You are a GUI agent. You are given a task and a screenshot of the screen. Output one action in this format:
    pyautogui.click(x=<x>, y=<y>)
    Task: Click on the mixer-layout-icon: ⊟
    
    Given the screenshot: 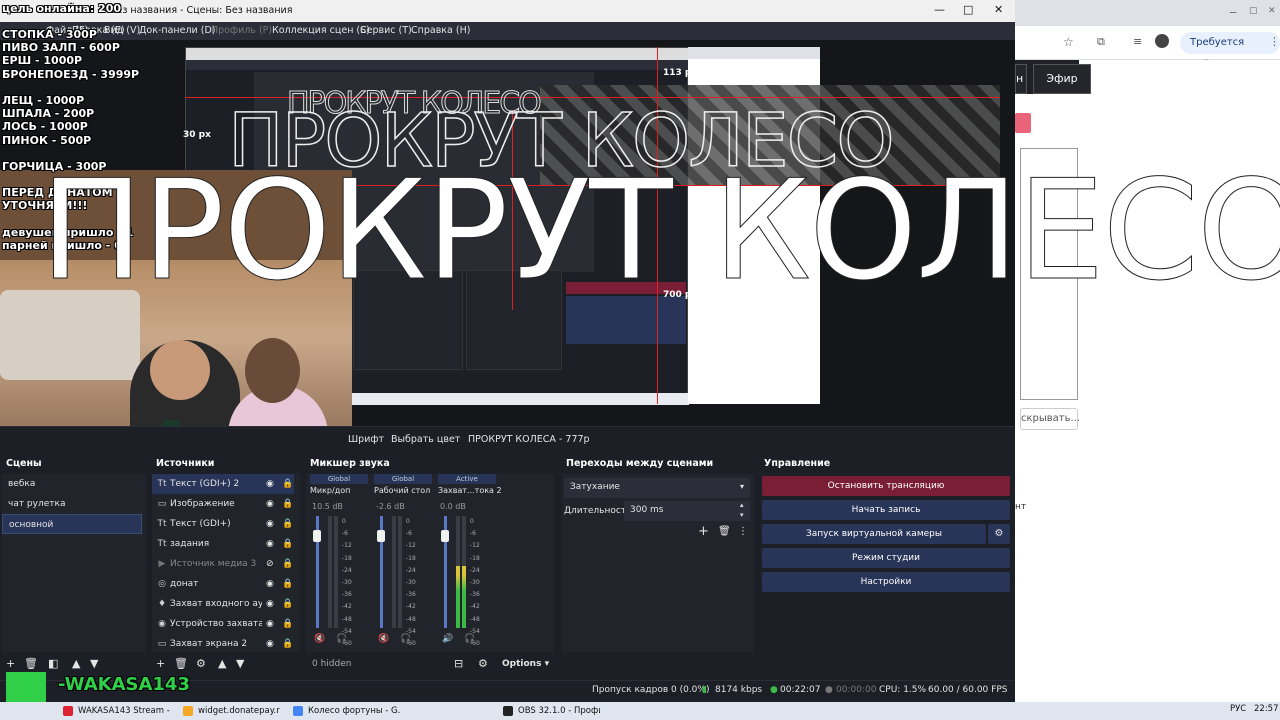 What is the action you would take?
    pyautogui.click(x=458, y=663)
    